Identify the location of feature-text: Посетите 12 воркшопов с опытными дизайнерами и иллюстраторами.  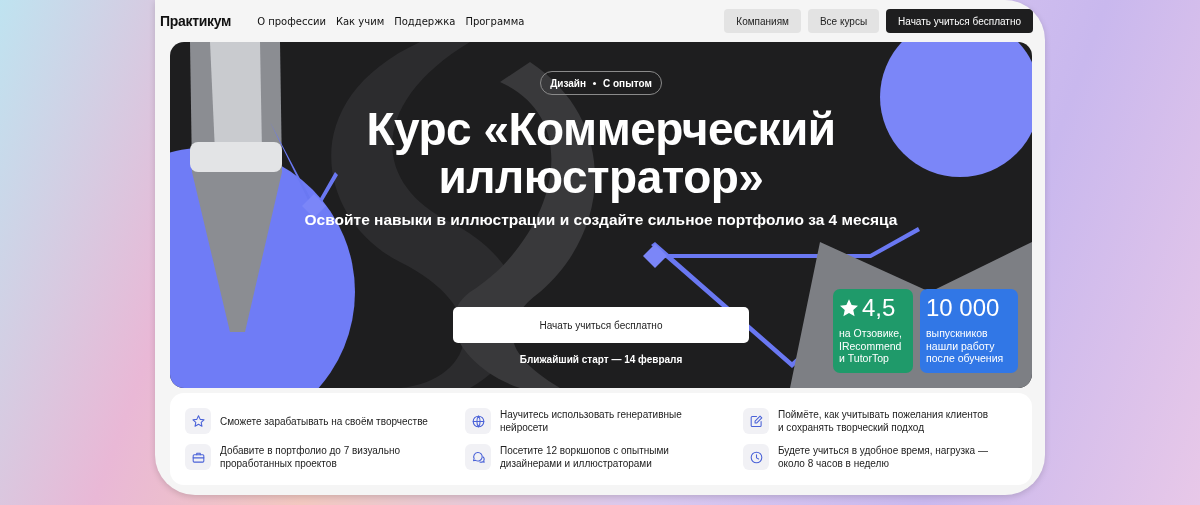
(585, 457).